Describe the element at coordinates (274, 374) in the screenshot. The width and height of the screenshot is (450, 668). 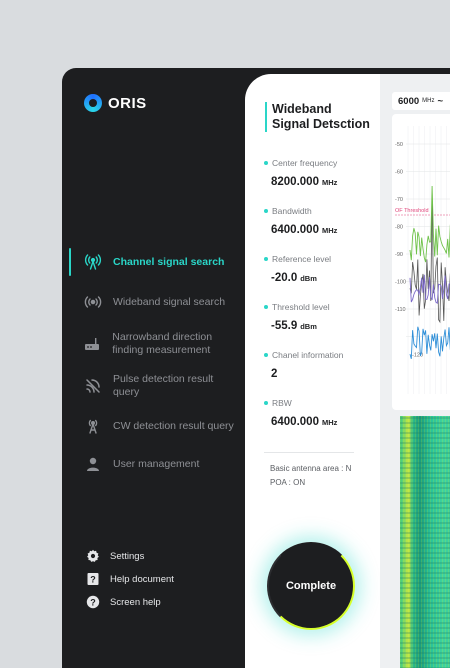
I see `param-value: 2` at that location.